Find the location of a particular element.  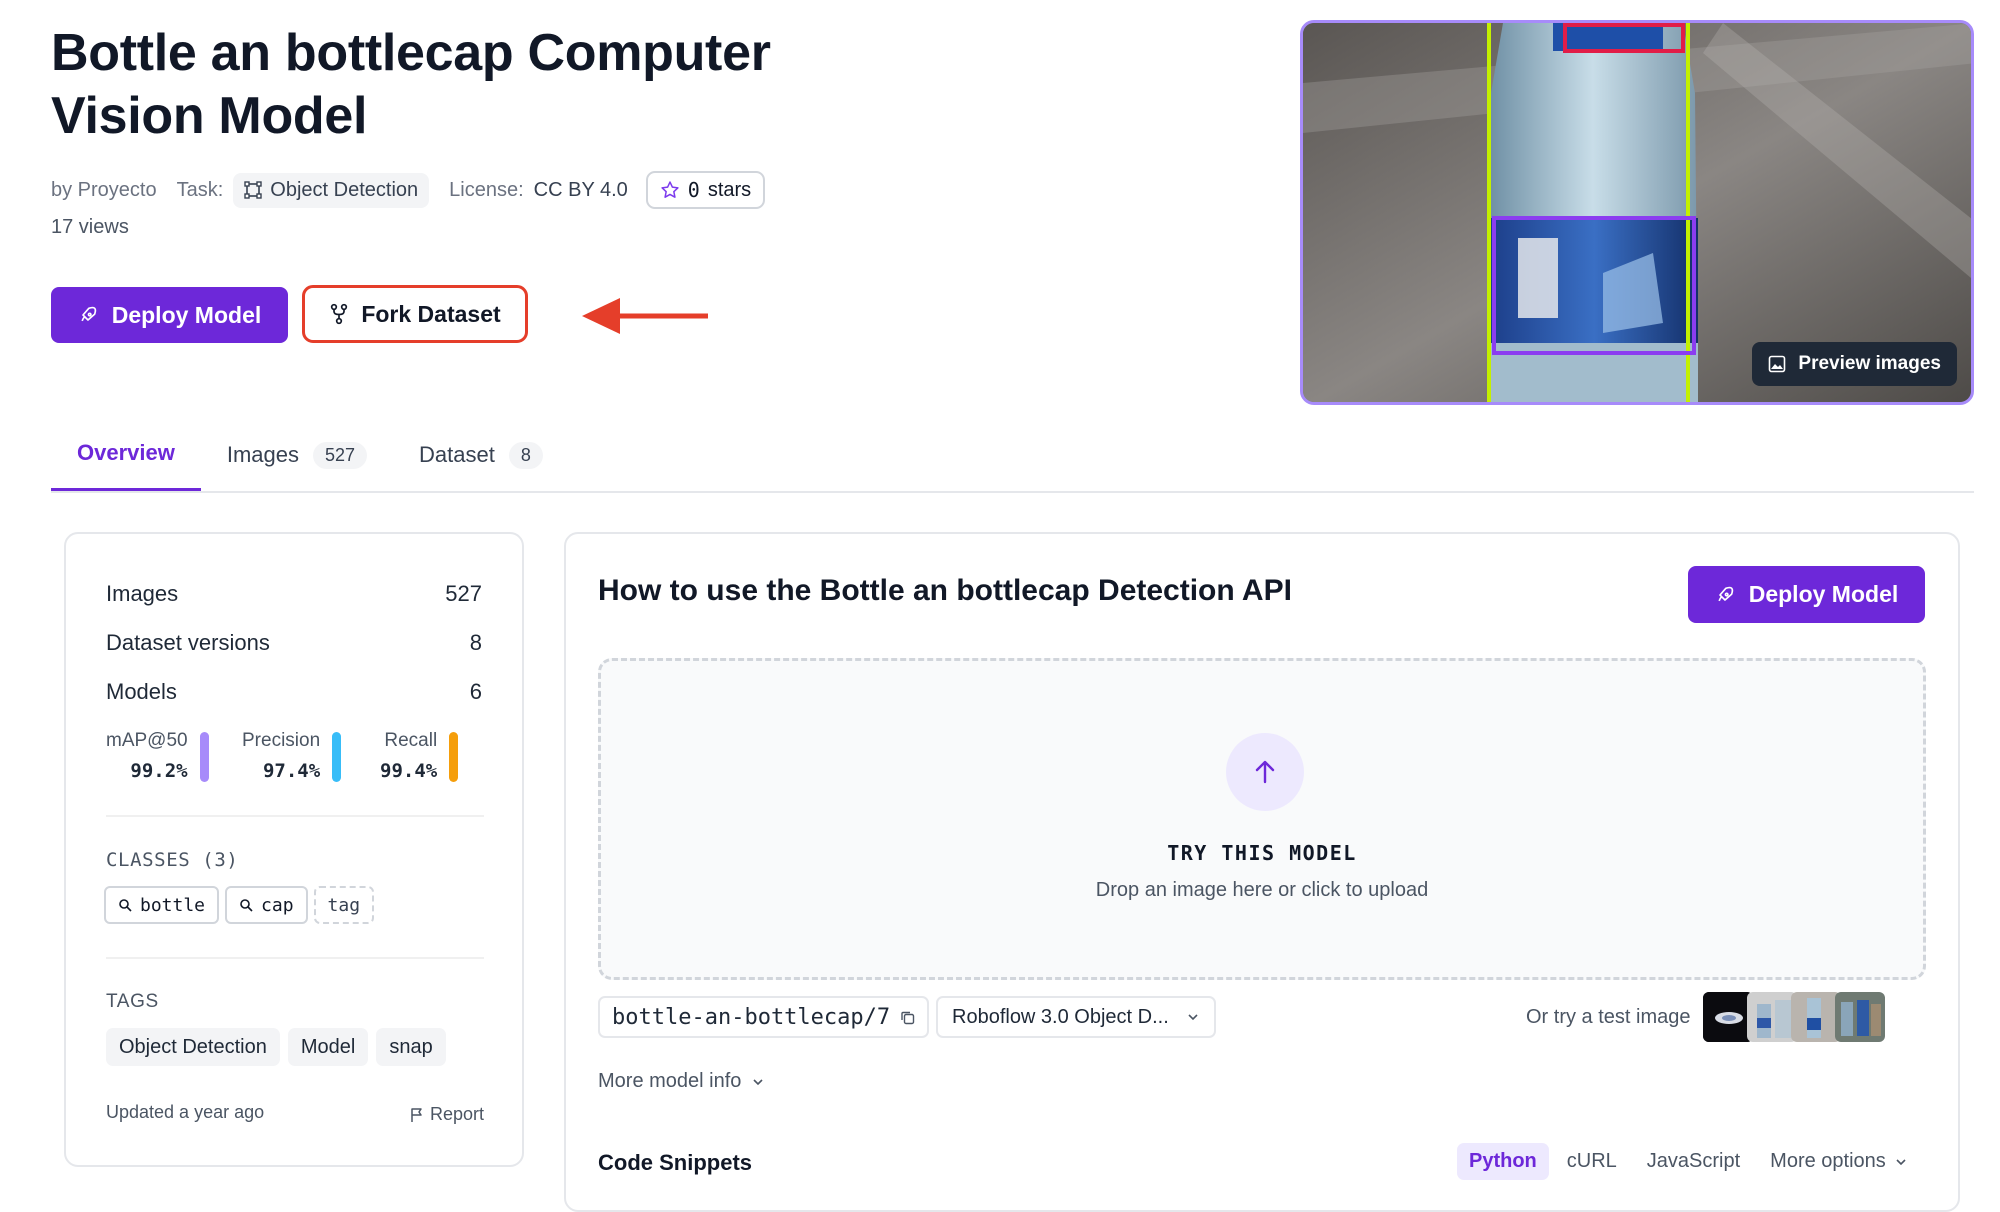

fork-dataset-button: Fork Dataset is located at coordinates (415, 314).